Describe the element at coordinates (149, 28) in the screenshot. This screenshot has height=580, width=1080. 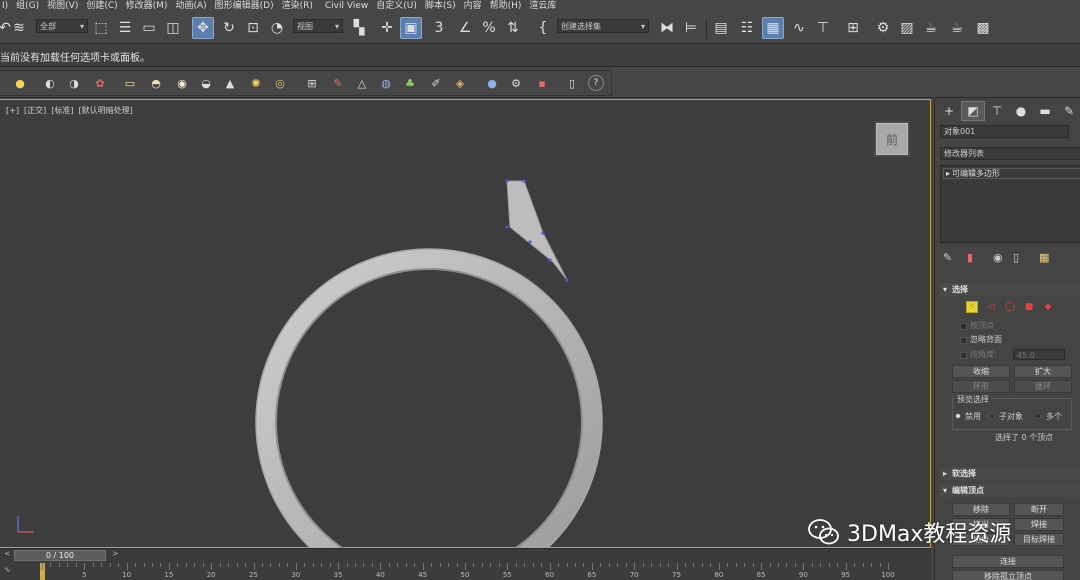
I see `rectangular-selection-icon: ▭` at that location.